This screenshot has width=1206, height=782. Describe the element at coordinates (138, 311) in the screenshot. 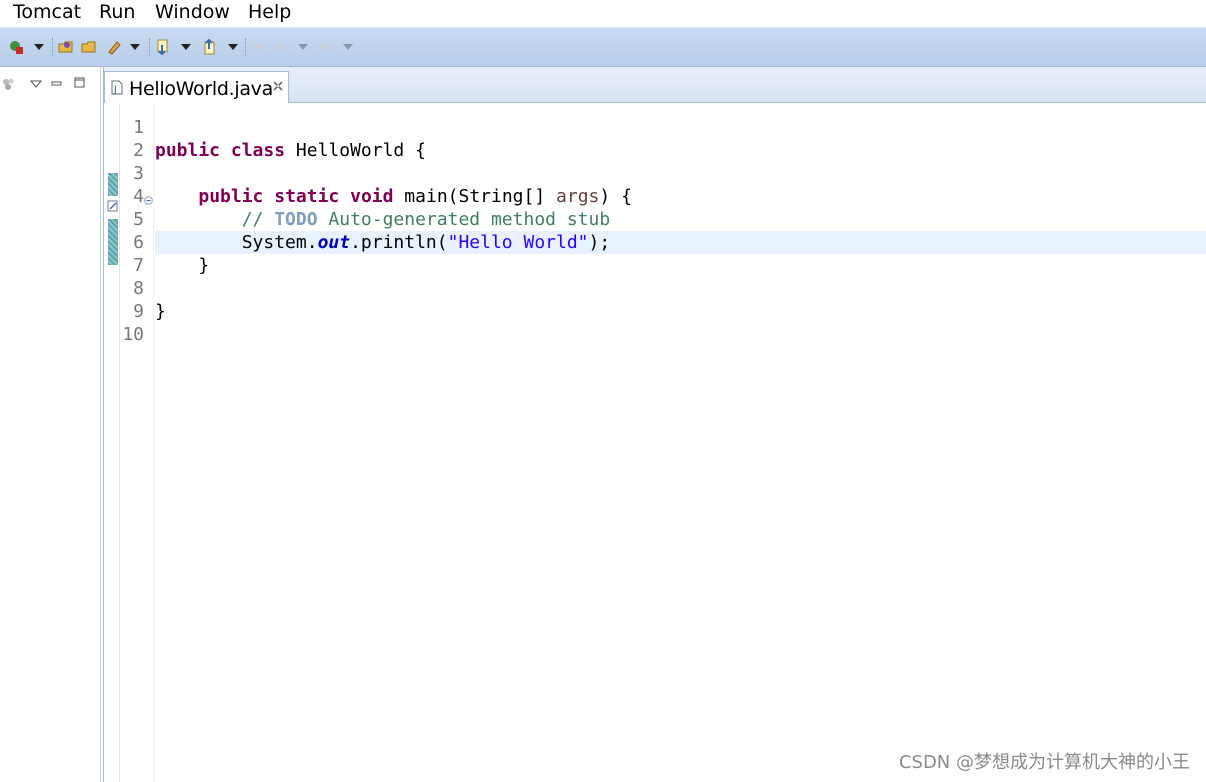

I see `line-number: 9` at that location.